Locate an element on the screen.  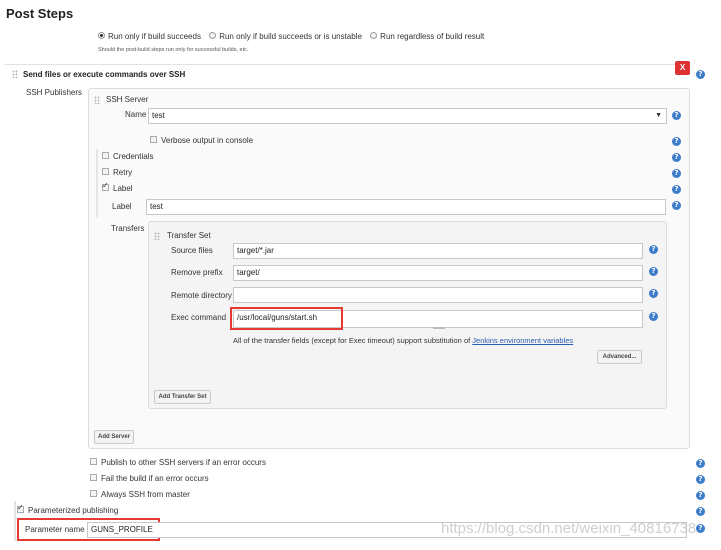
radio-run-always-label: Run regardless of build result is located at coordinates (432, 36).